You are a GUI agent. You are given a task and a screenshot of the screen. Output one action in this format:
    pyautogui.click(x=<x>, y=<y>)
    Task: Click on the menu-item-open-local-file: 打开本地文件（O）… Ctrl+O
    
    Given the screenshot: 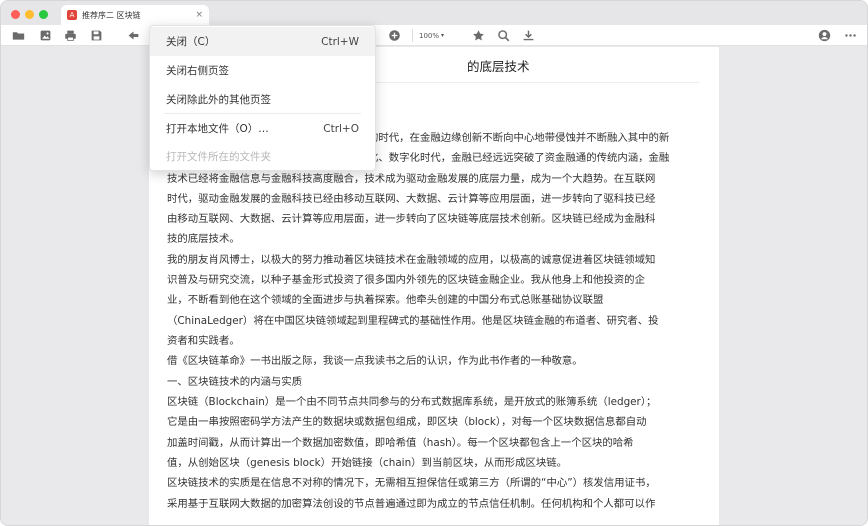 What is the action you would take?
    pyautogui.click(x=262, y=128)
    